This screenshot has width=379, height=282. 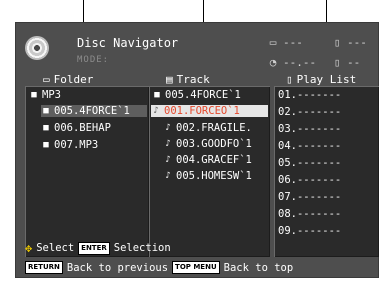 I want to click on playlist-slot-label: 03.-------, so click(x=310, y=129).